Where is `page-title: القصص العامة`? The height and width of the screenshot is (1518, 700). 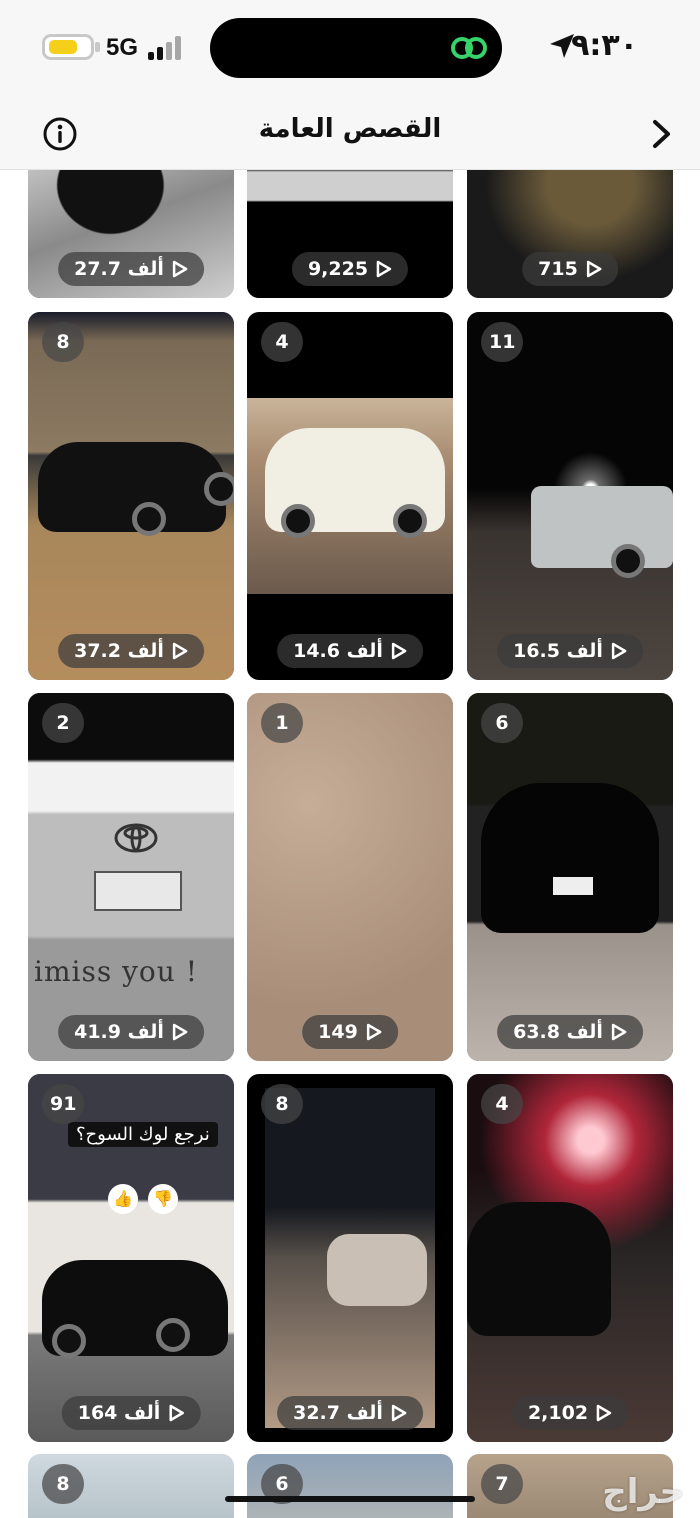 page-title: القصص العامة is located at coordinates (350, 129).